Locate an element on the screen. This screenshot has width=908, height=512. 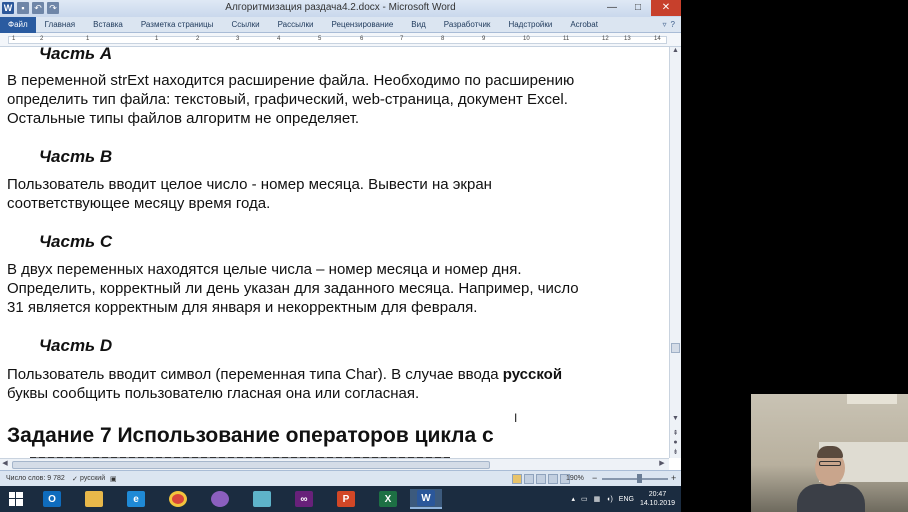
tab-developer: Разработчик is located at coordinates (467, 25).